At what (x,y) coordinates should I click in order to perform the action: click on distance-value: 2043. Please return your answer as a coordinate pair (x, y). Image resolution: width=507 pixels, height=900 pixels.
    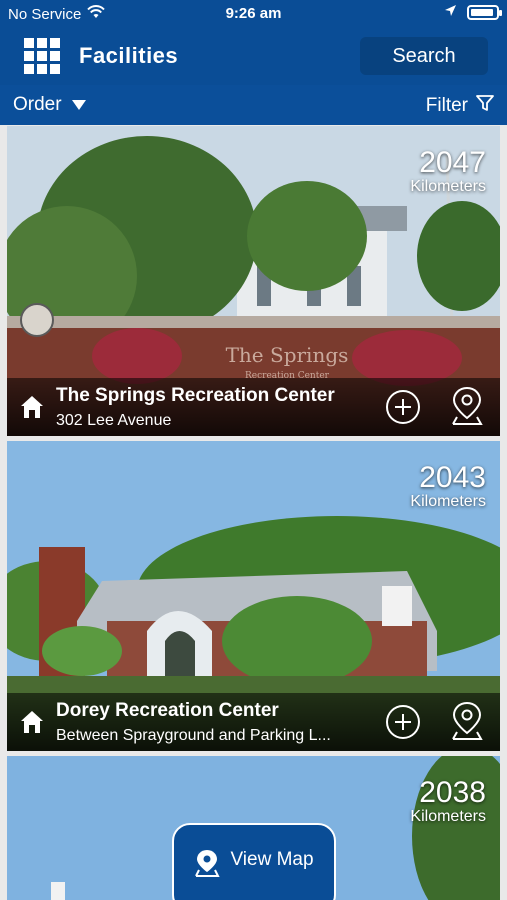
    Looking at the image, I should click on (452, 477).